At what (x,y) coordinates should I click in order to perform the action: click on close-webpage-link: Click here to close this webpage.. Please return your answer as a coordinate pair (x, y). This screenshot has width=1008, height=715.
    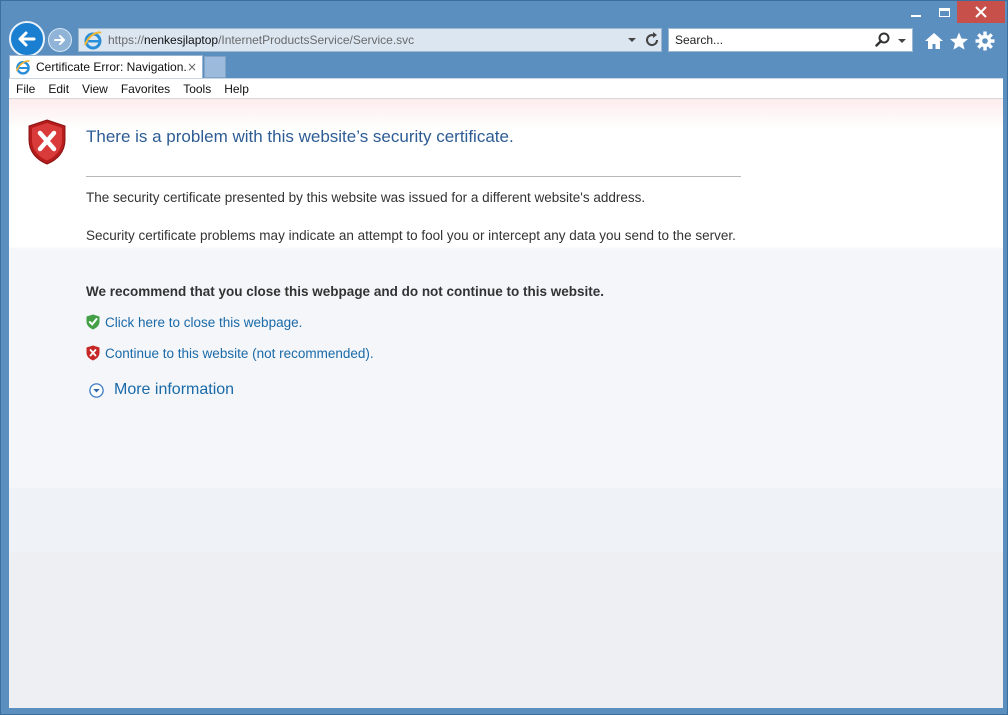
    Looking at the image, I should click on (203, 322).